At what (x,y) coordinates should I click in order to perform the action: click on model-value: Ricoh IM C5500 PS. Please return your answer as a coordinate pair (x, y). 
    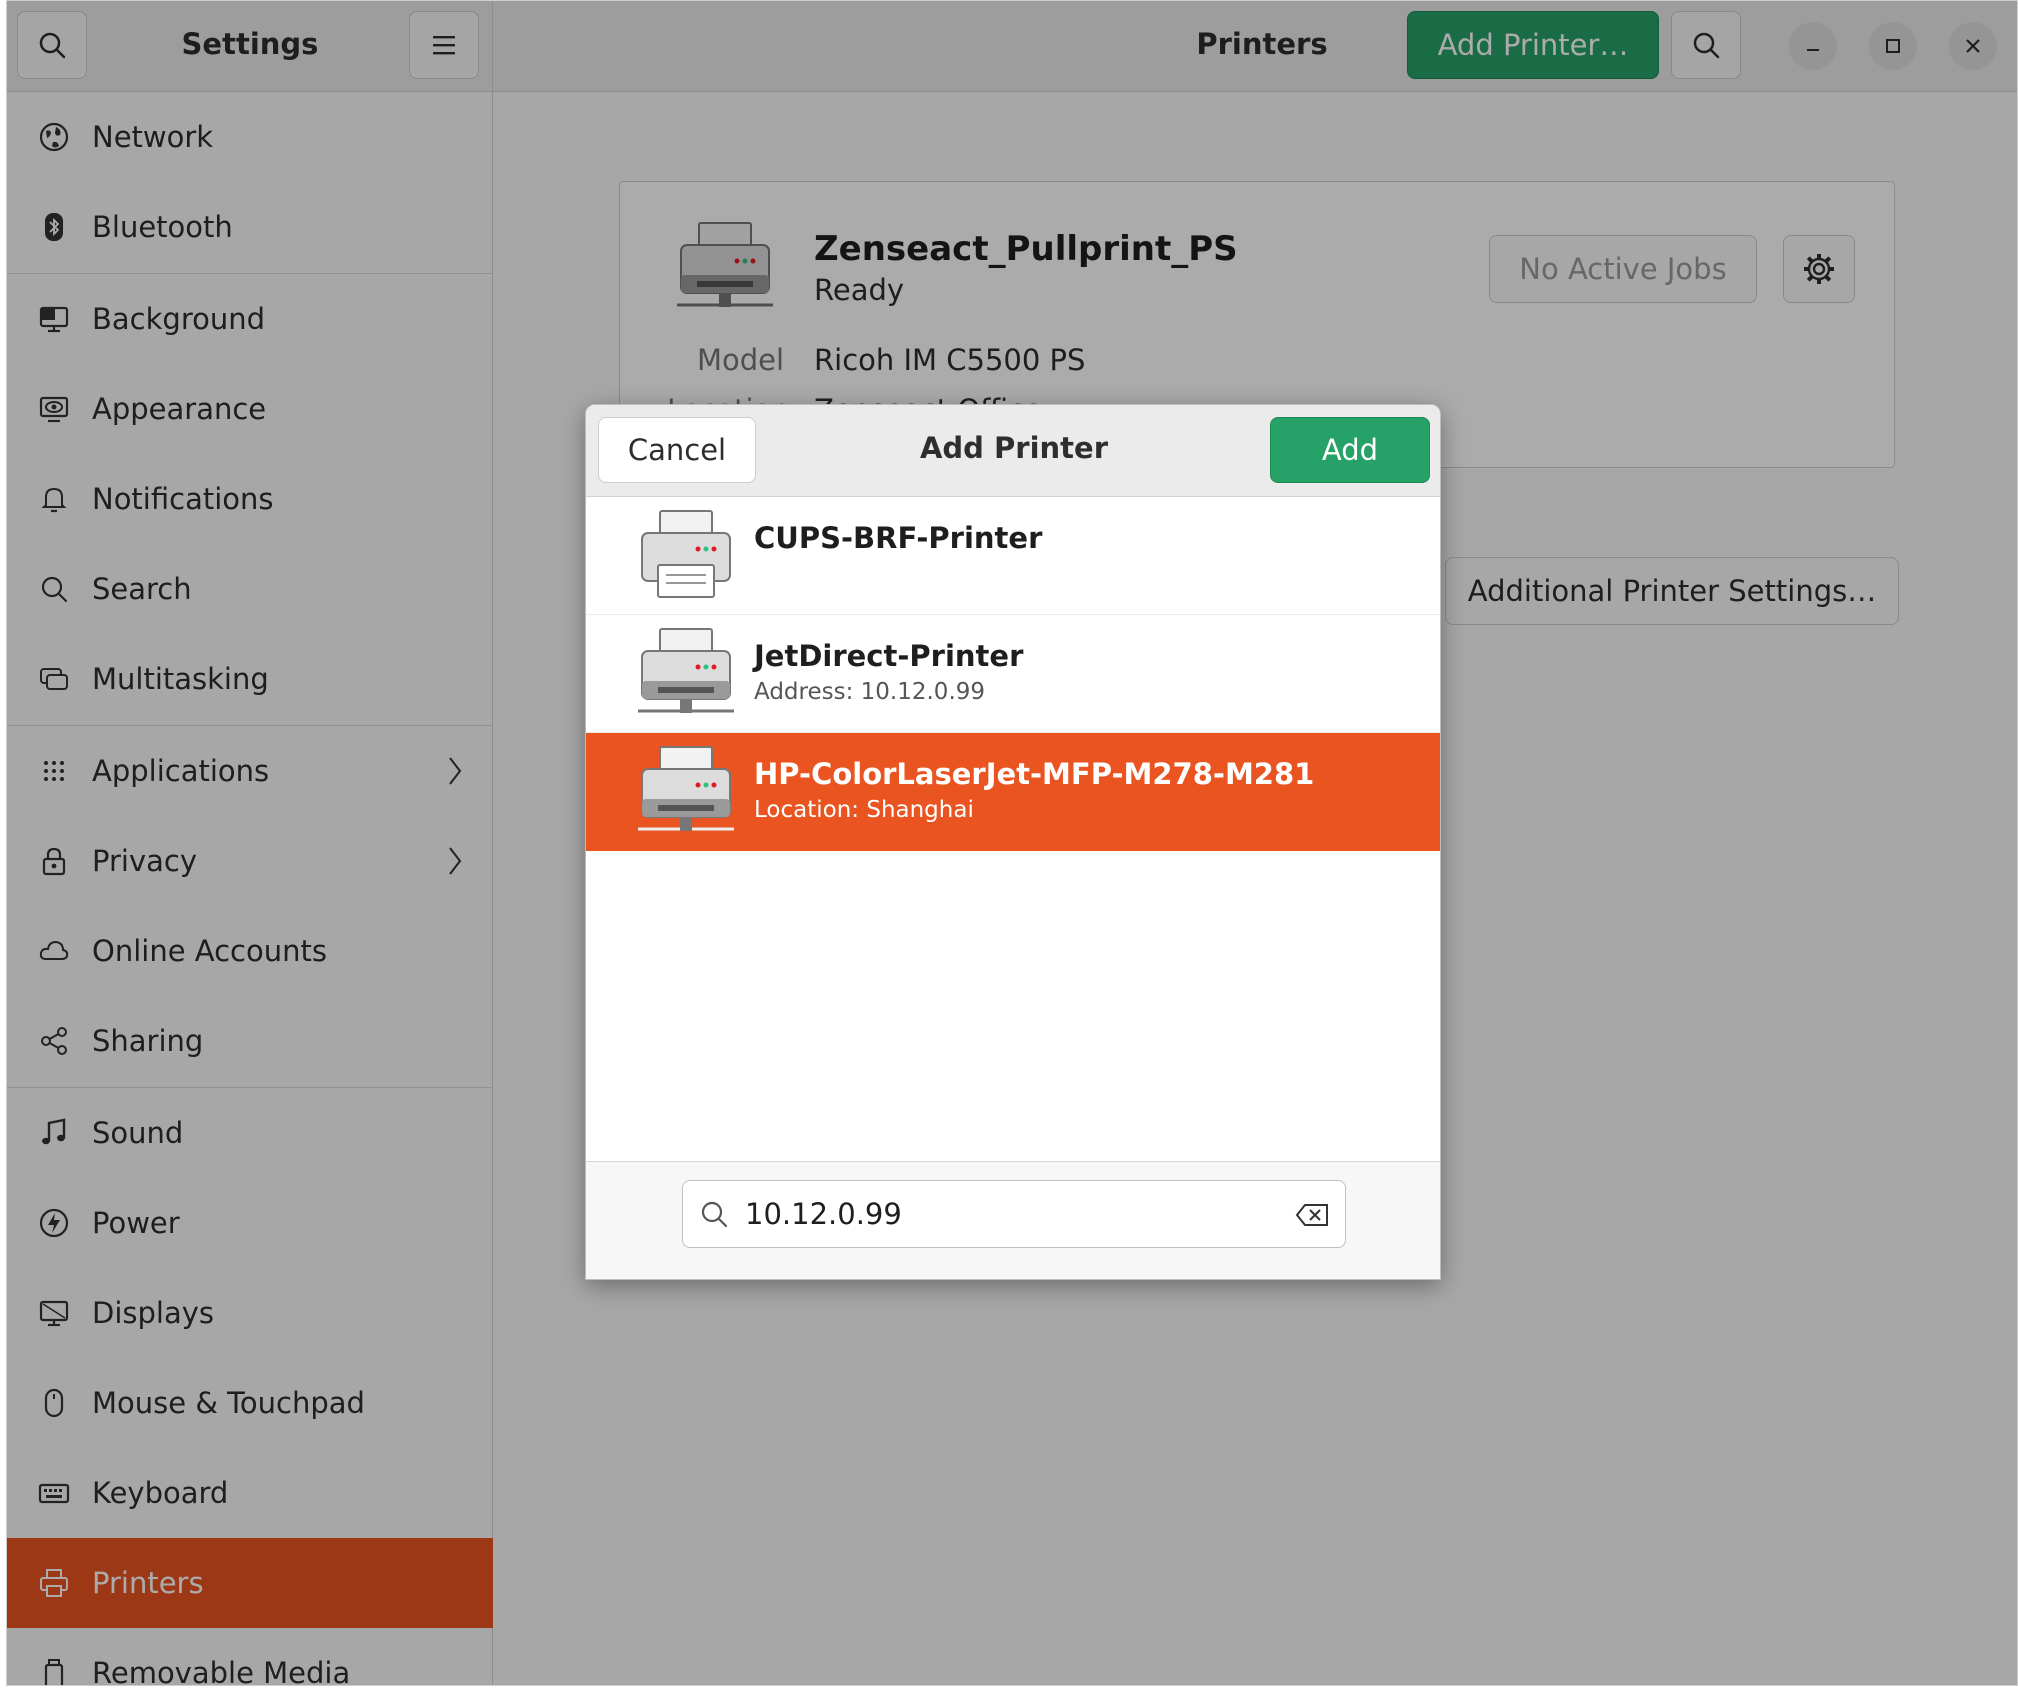
    Looking at the image, I should click on (950, 360).